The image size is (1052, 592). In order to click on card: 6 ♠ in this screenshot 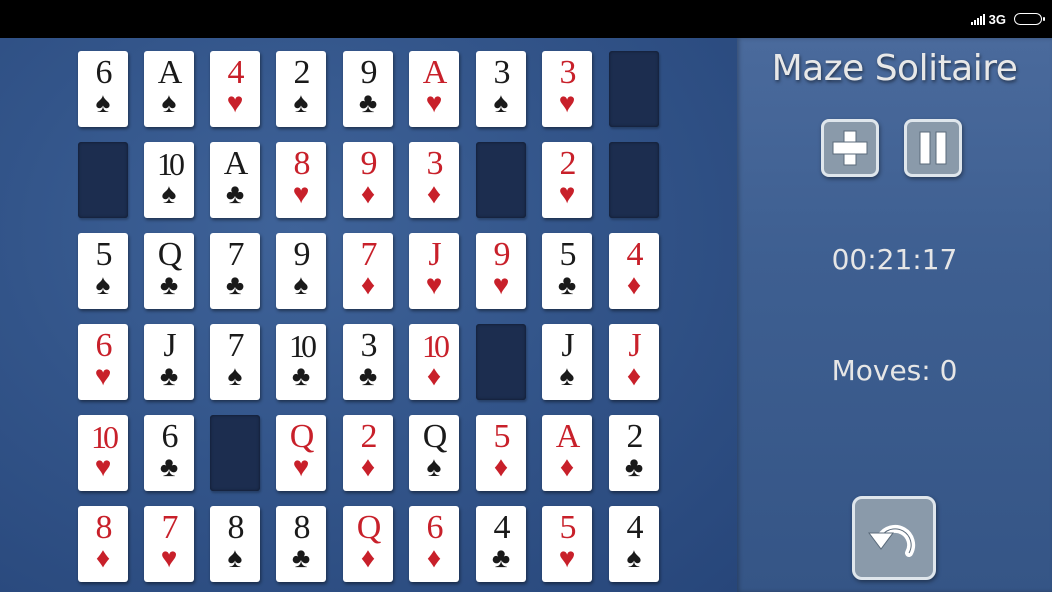, I will do `click(103, 89)`.